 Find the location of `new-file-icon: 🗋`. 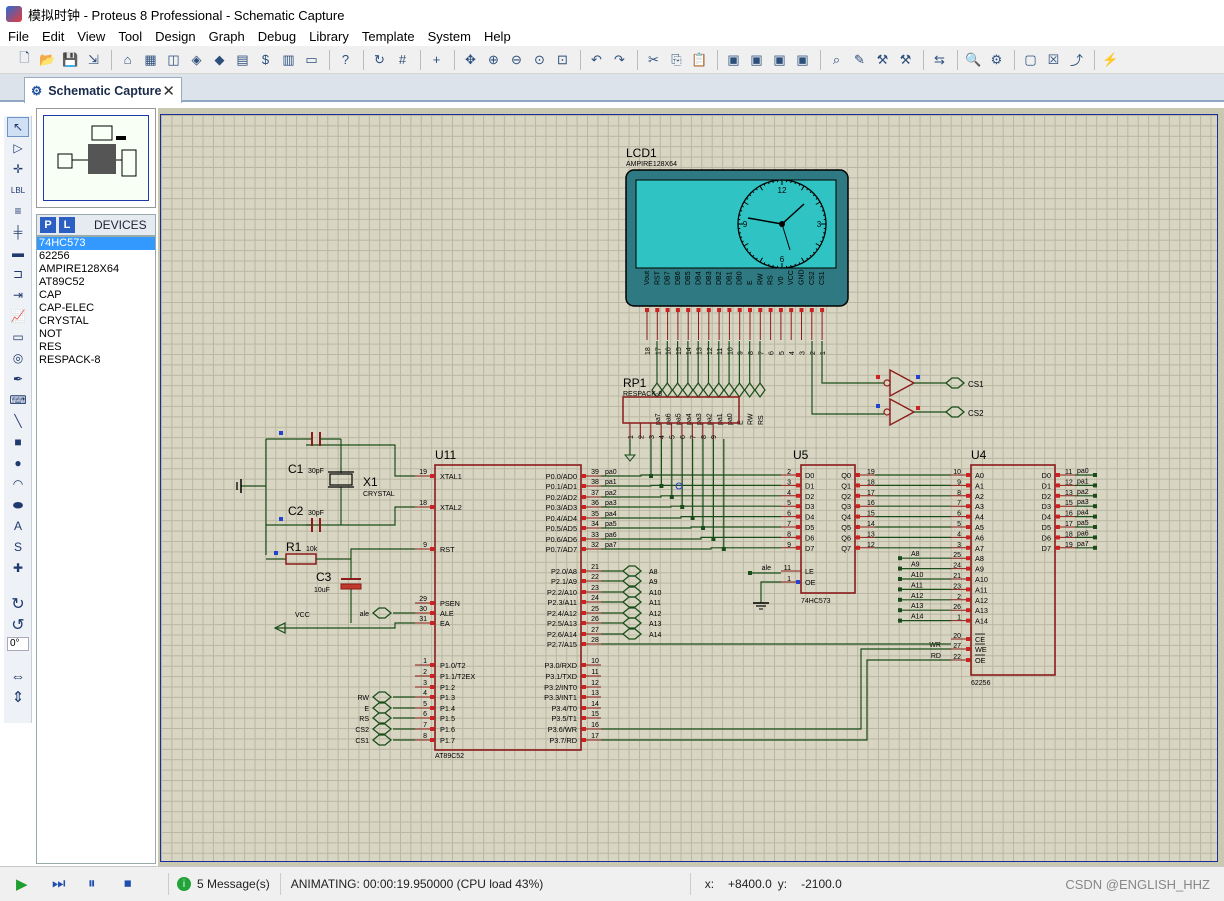

new-file-icon: 🗋 is located at coordinates (24, 59).